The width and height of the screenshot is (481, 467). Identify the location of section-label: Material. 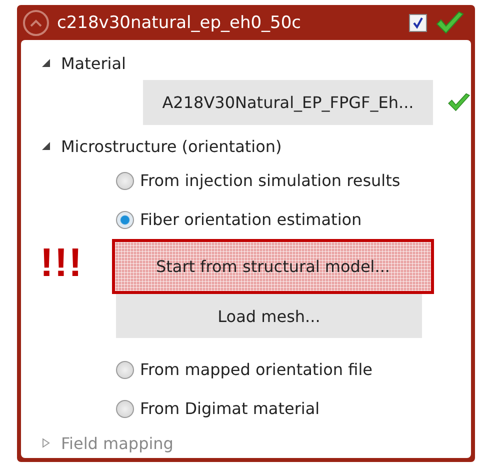
(93, 63).